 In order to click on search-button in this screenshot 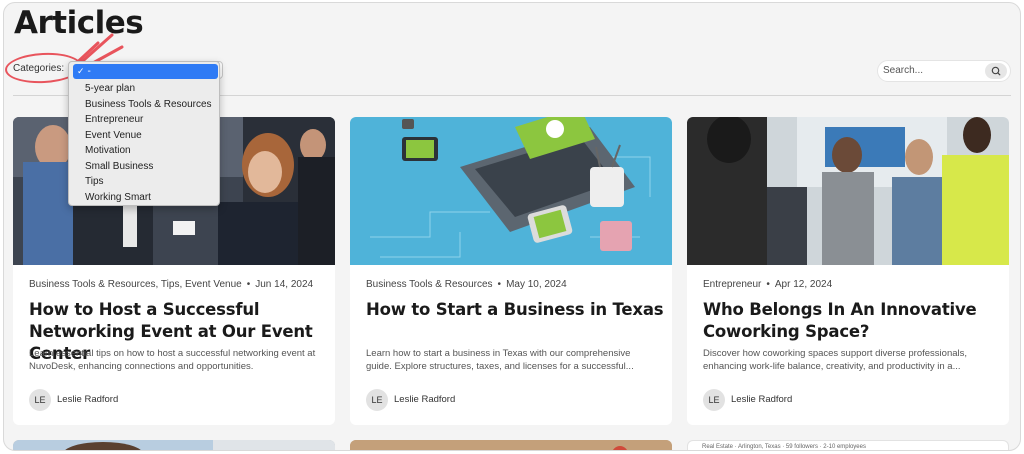, I will do `click(996, 71)`.